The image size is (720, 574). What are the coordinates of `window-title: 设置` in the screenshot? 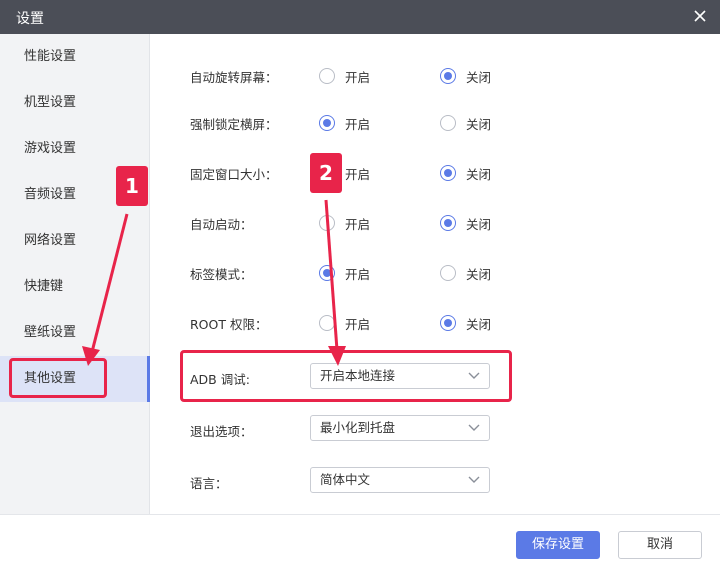 It's located at (30, 19).